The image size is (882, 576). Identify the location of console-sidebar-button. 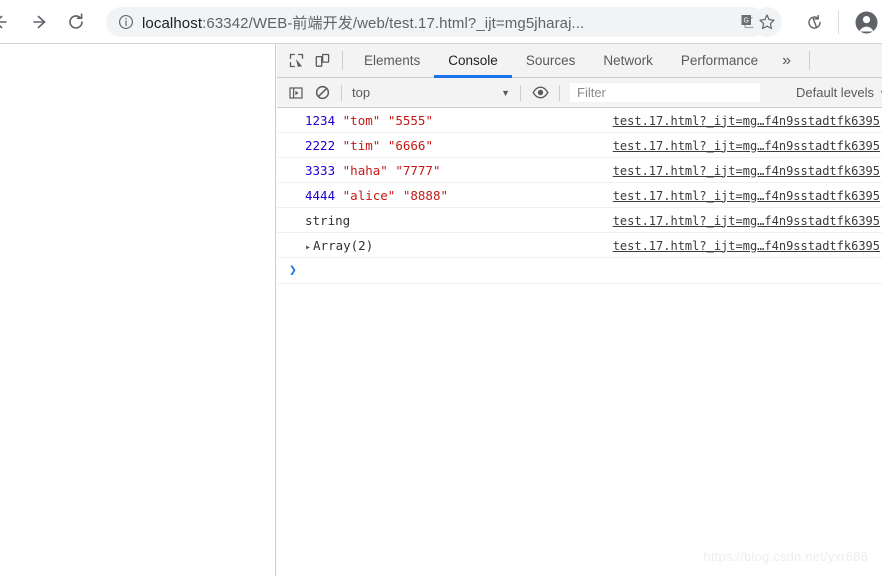
(296, 92).